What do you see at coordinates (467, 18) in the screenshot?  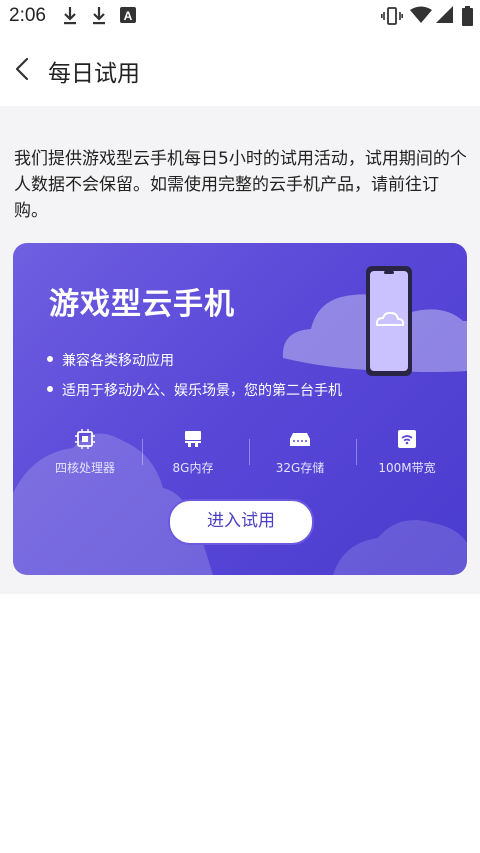 I see `battery-icon` at bounding box center [467, 18].